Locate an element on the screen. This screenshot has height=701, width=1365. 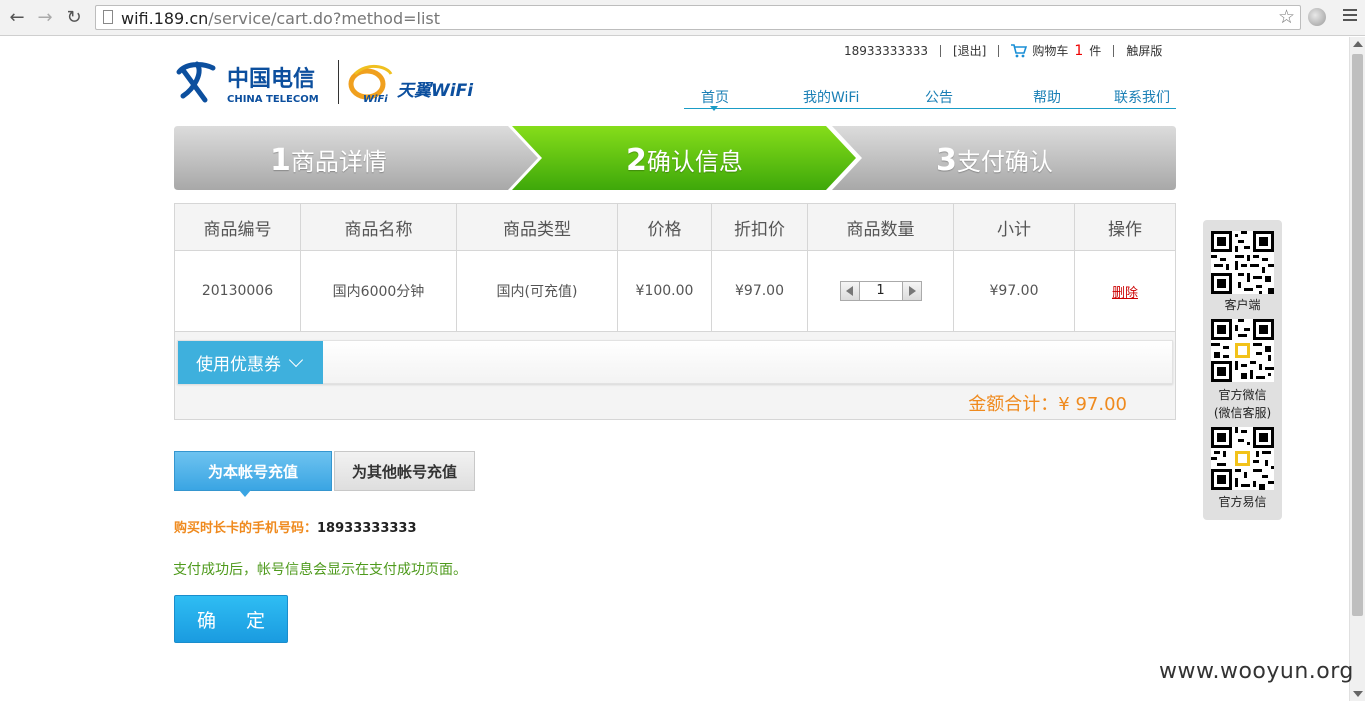
table-header-row: 商品编号 商品名称 商品类型 价格 折扣价 商品数量 小计 操作 is located at coordinates (675, 227).